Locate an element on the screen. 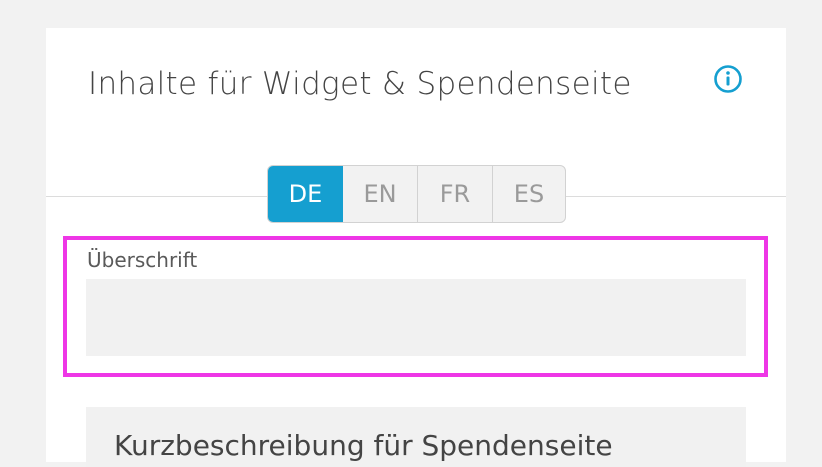  tab-es: ES is located at coordinates (529, 194).